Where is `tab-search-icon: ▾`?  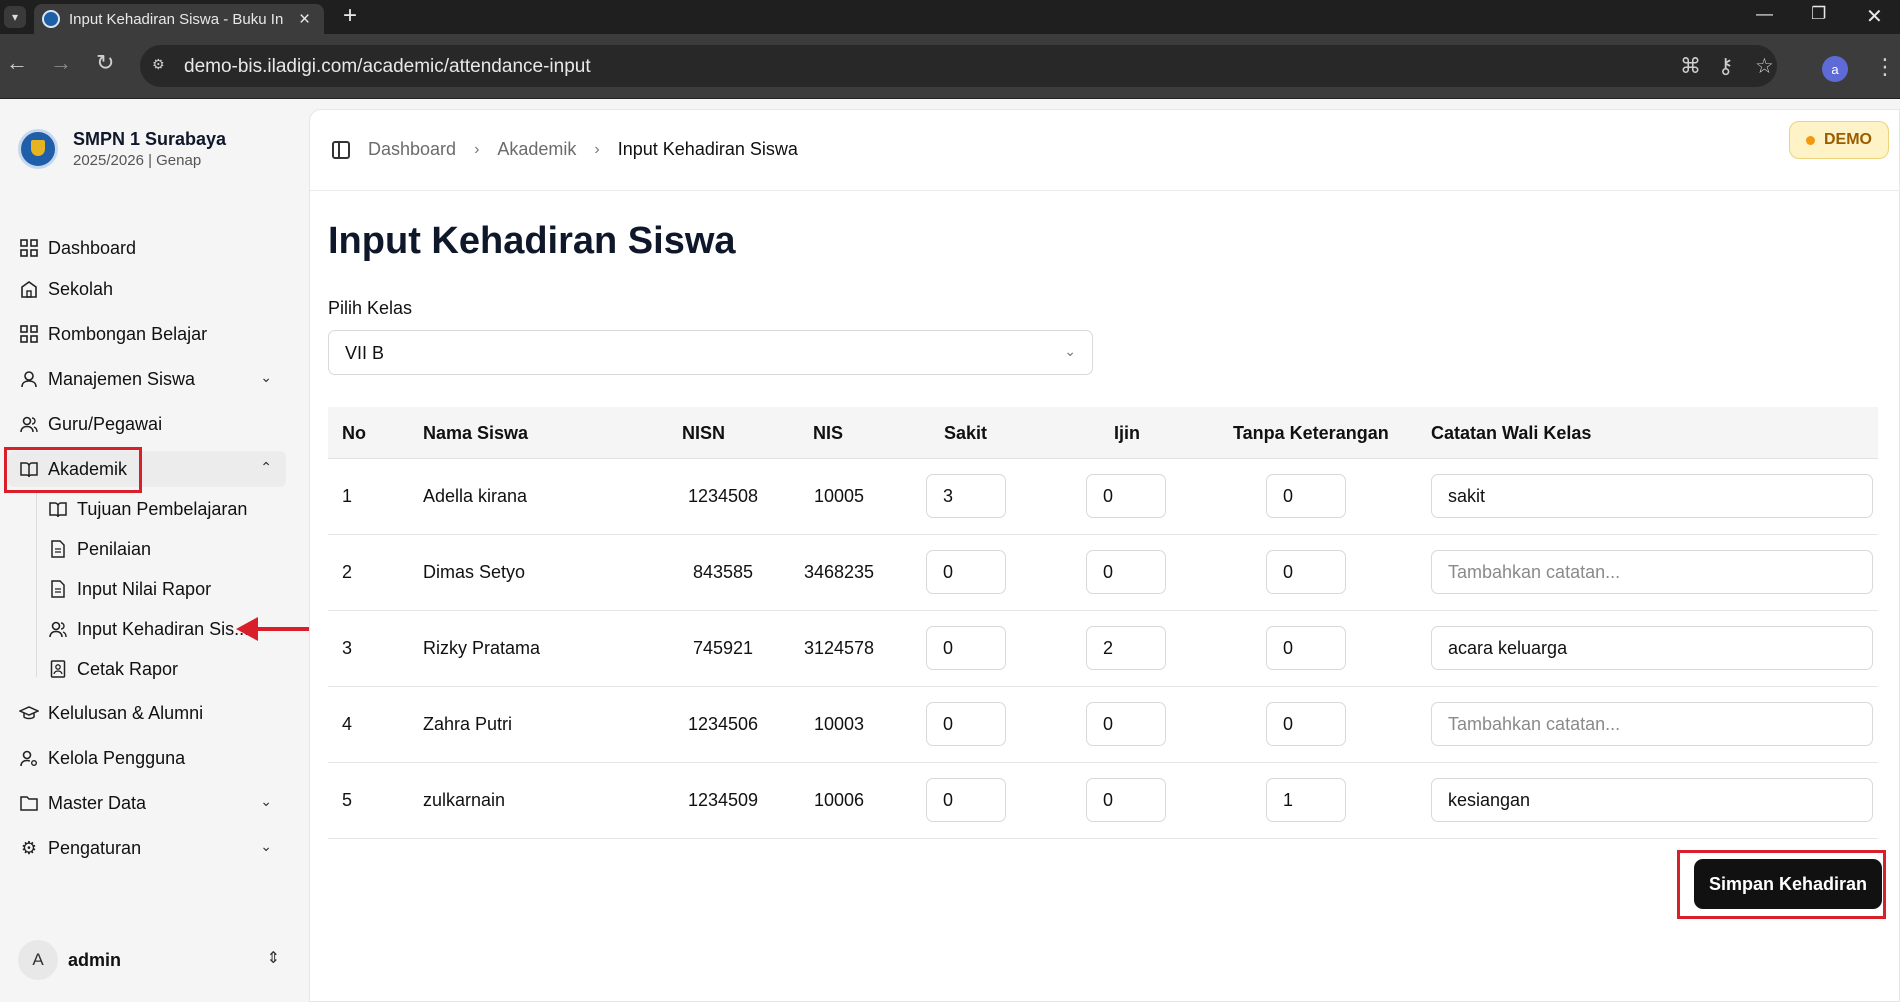
tab-search-icon: ▾ is located at coordinates (15, 17).